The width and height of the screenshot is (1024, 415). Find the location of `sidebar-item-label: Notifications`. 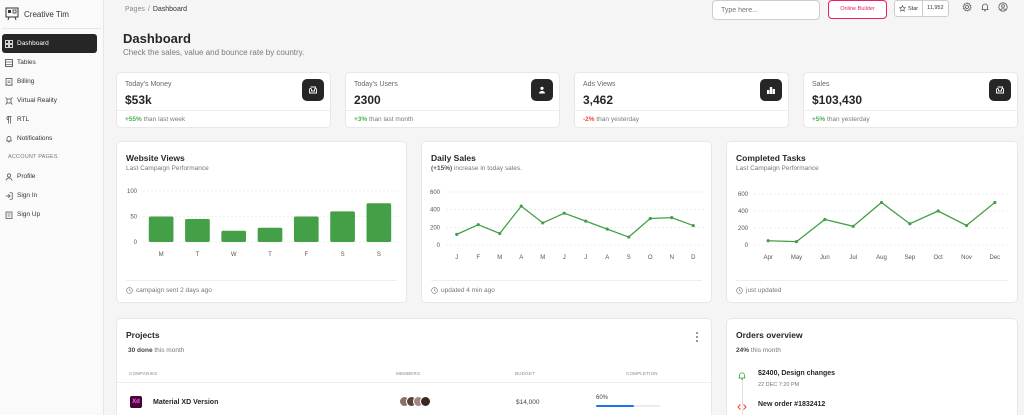

sidebar-item-label: Notifications is located at coordinates (35, 138).